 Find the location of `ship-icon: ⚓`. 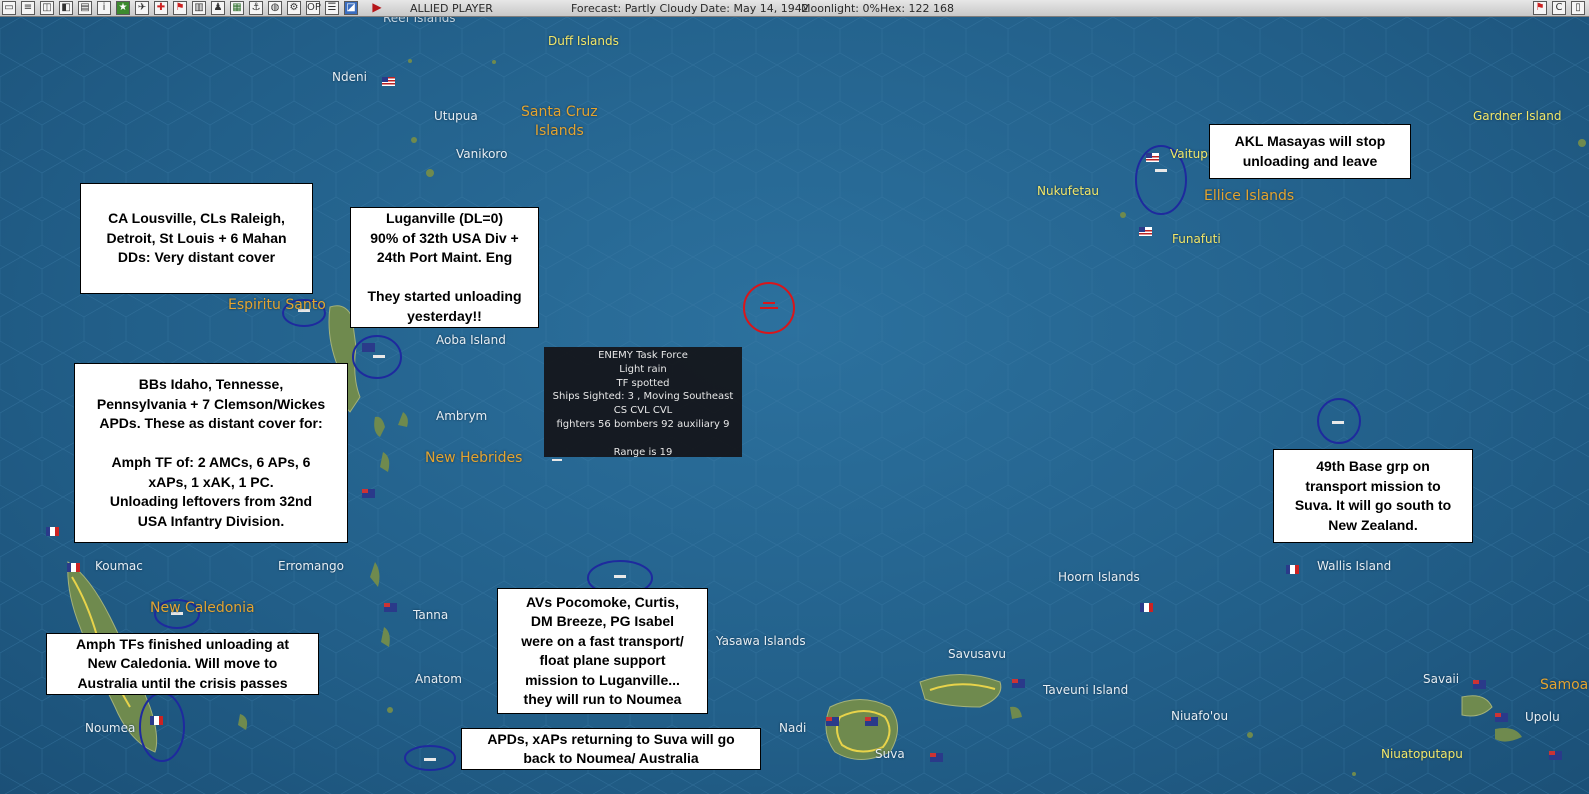

ship-icon: ⚓ is located at coordinates (256, 8).